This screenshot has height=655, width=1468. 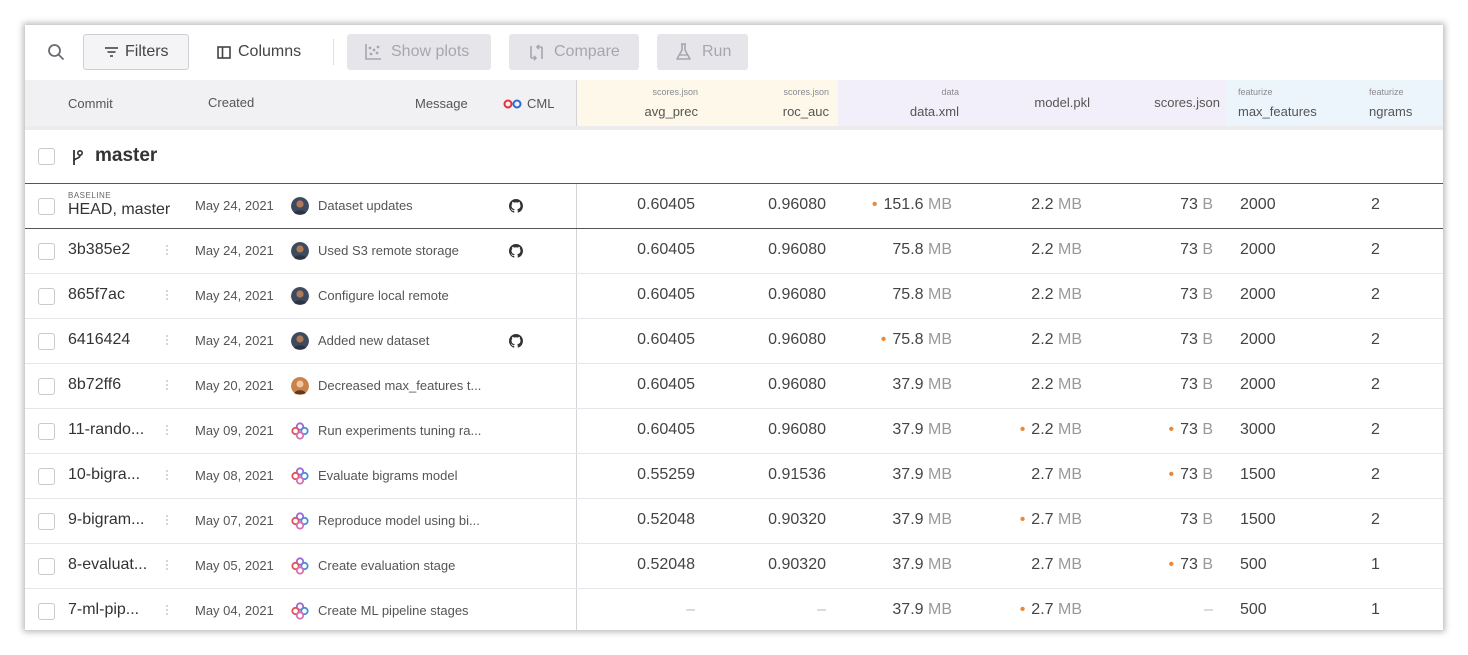 What do you see at coordinates (908, 564) in the screenshot?
I see `size-value: 37.9` at bounding box center [908, 564].